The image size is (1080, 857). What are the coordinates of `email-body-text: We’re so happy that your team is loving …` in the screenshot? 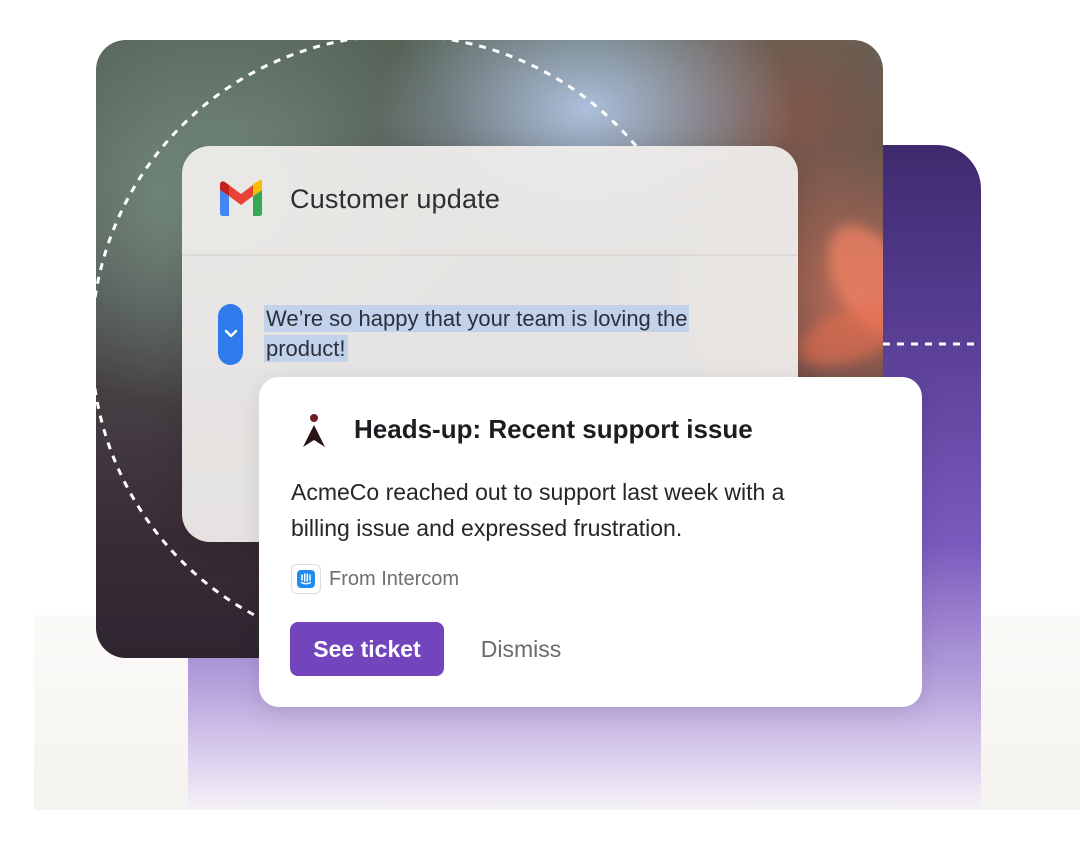 It's located at (504, 334).